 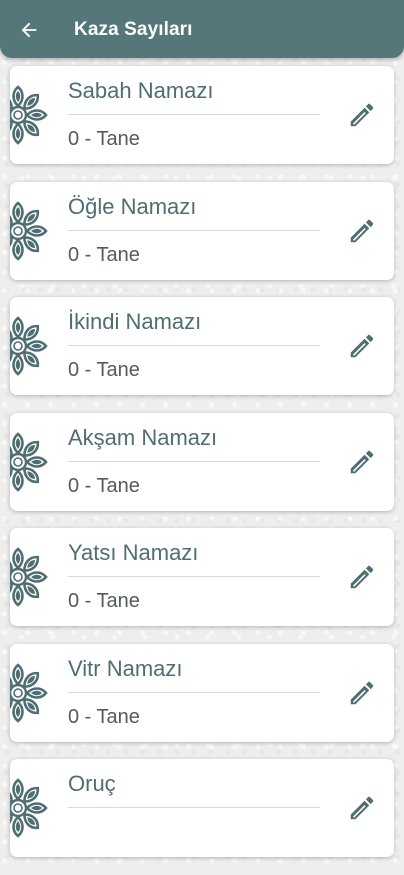 I want to click on prayer-card: Oruç, so click(x=202, y=808).